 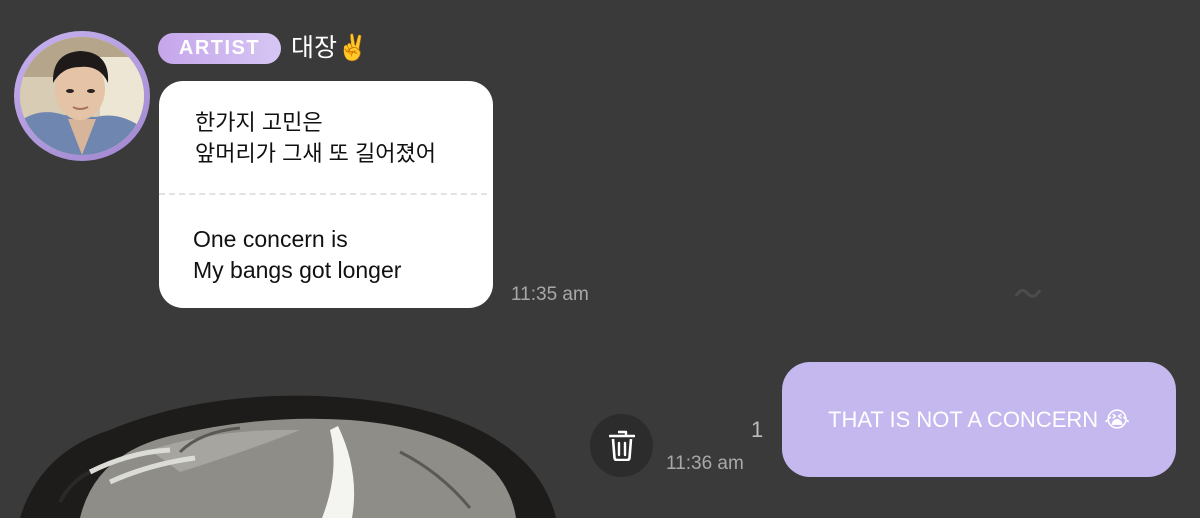 I want to click on sent-timestamp: 11:36 am, so click(x=705, y=463).